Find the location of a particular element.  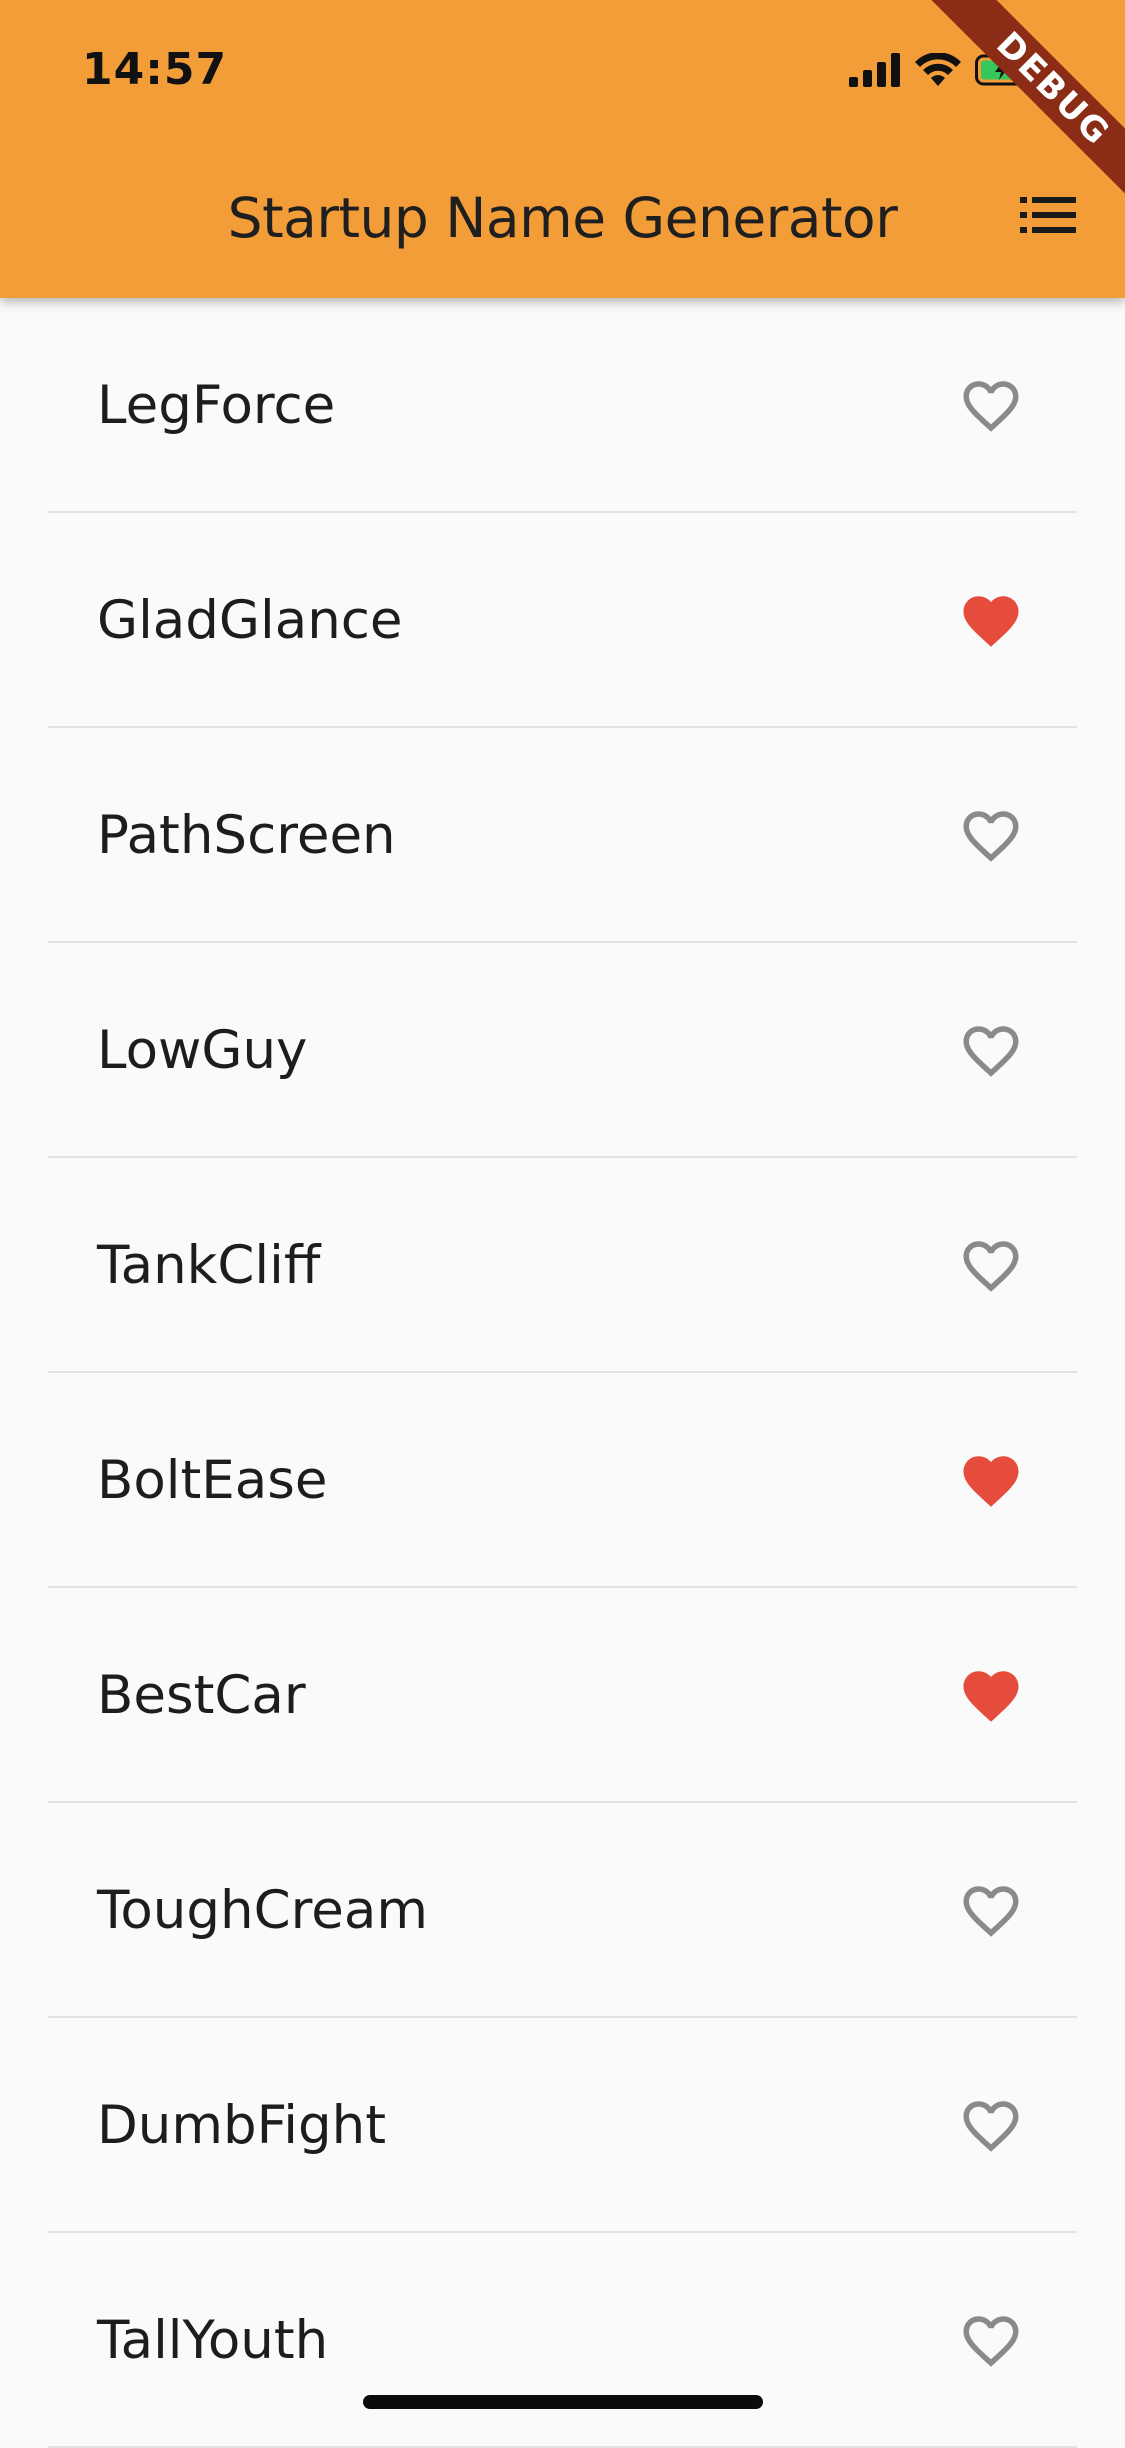

status-time: 14:57 is located at coordinates (155, 69).